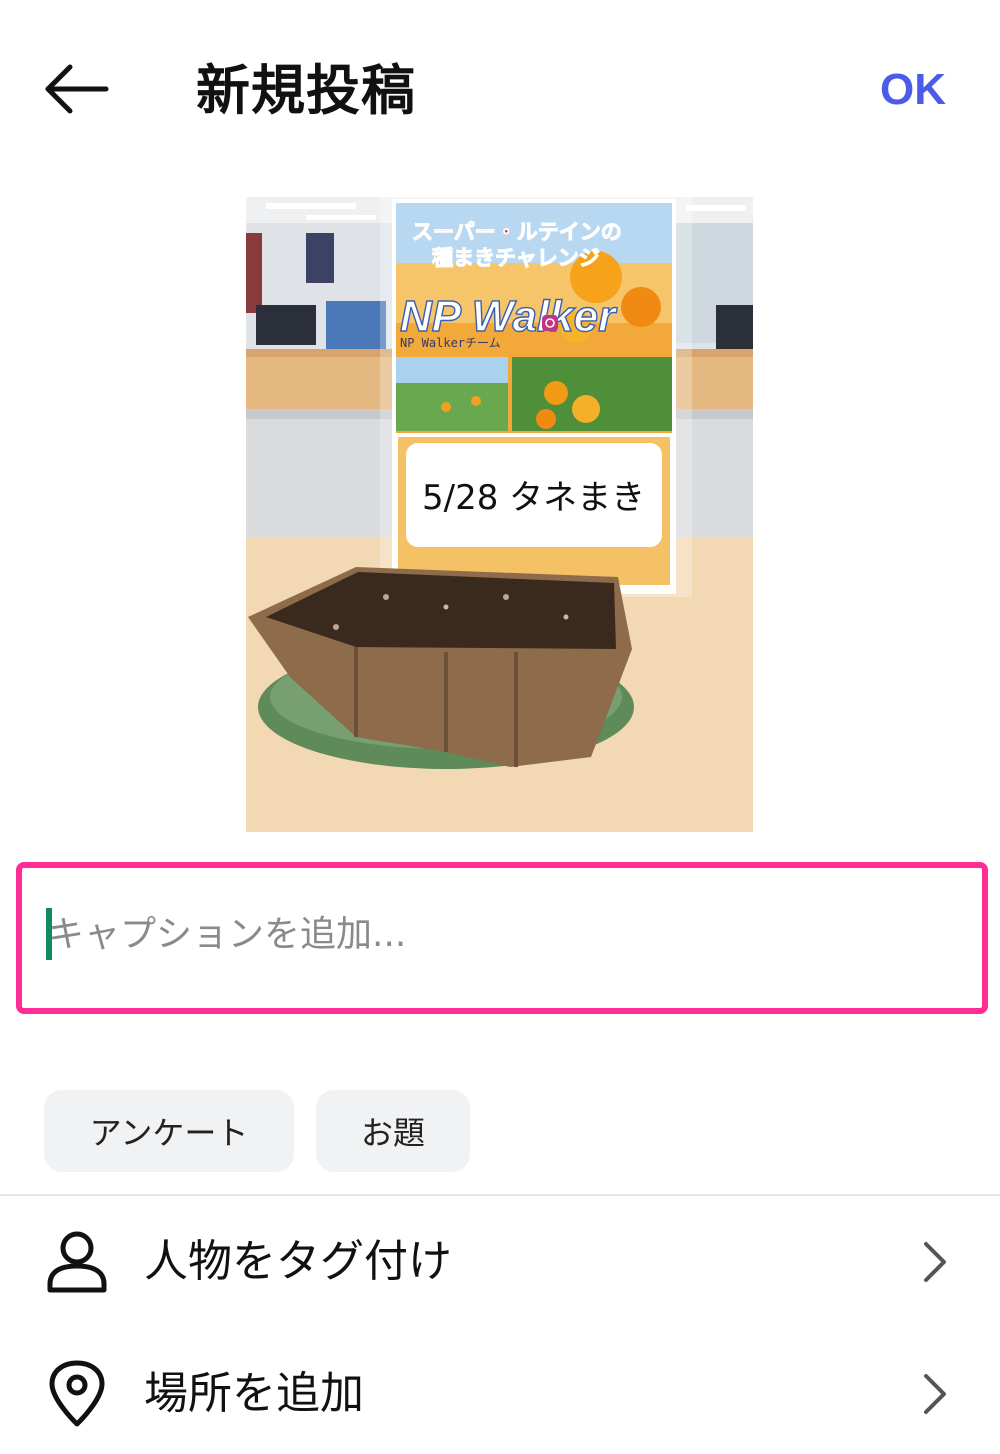 This screenshot has height=1454, width=1000. What do you see at coordinates (393, 1131) in the screenshot?
I see `topic-chip: お題` at bounding box center [393, 1131].